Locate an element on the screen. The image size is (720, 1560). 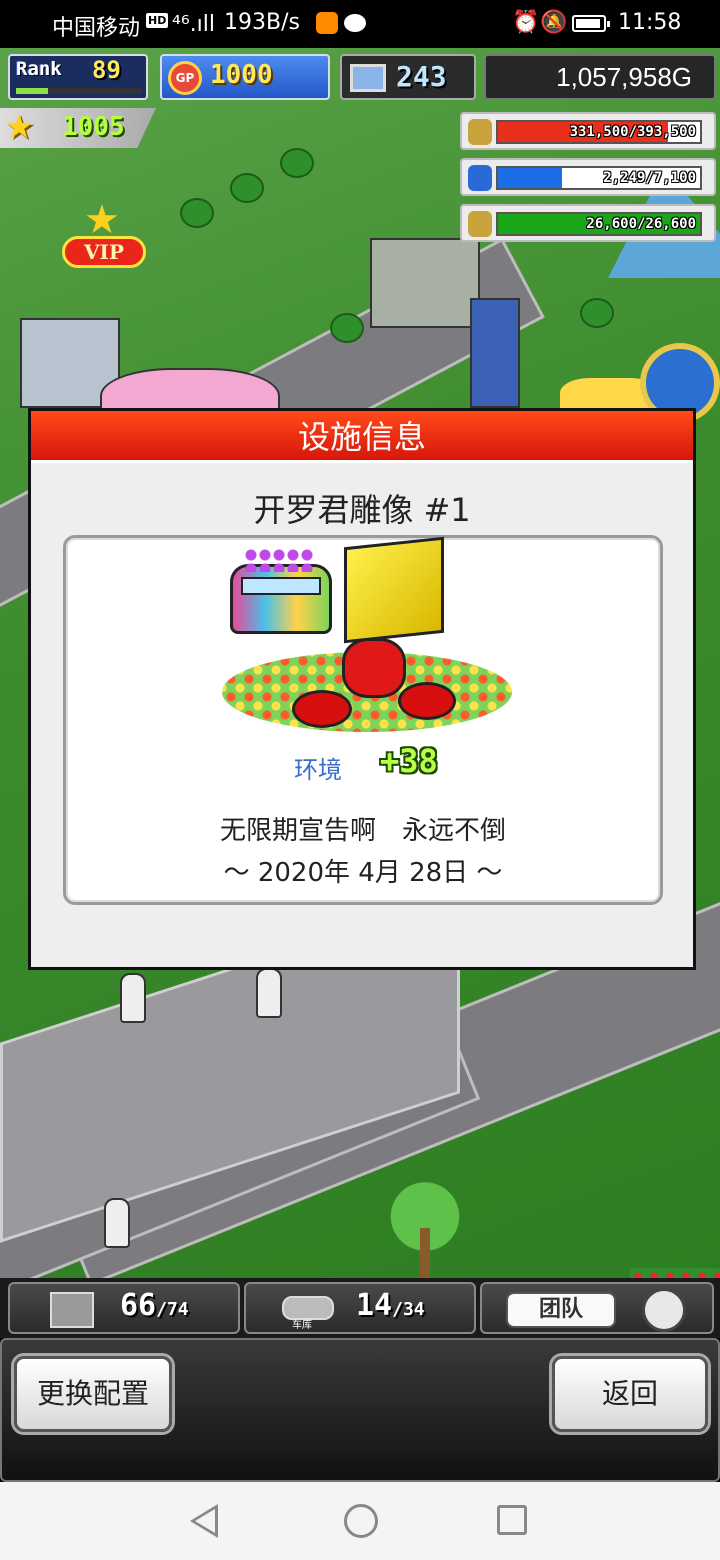
bottom-counters: 66/74 车库 14/34 团队 is located at coordinates (360, 1308).